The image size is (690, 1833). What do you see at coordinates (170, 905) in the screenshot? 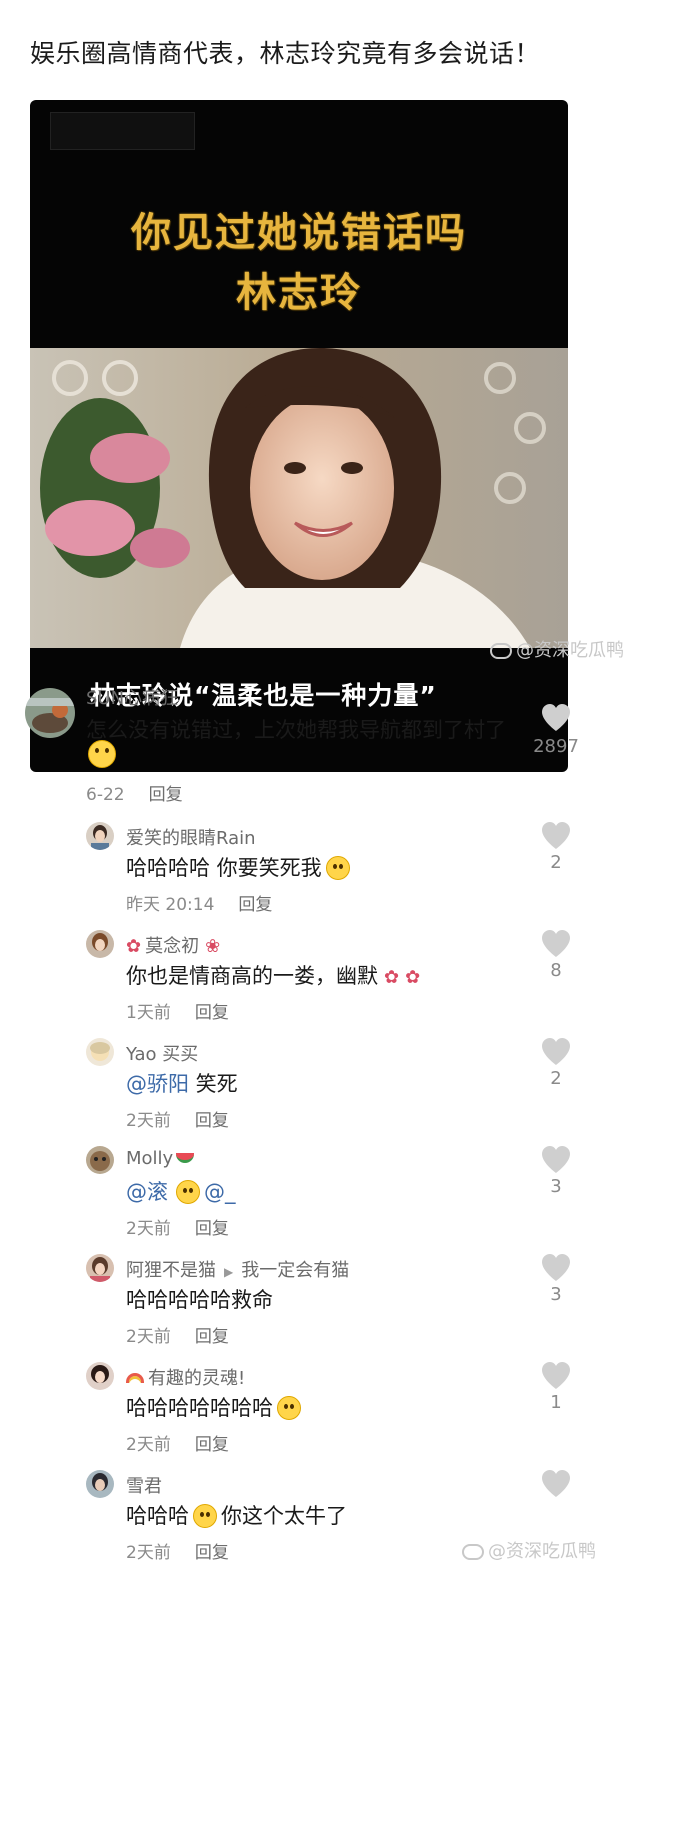
I see `comment-time: 昨天 20:14` at bounding box center [170, 905].